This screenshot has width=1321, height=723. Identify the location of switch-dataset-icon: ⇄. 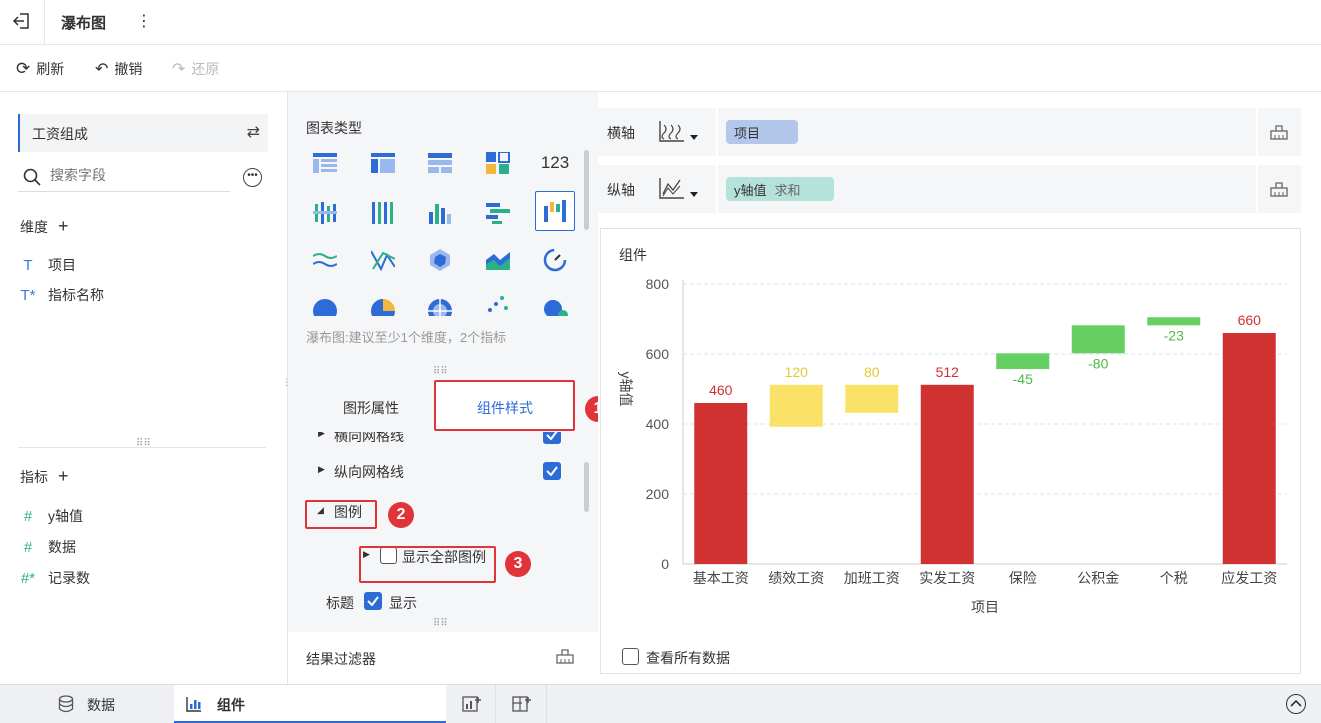
(253, 132).